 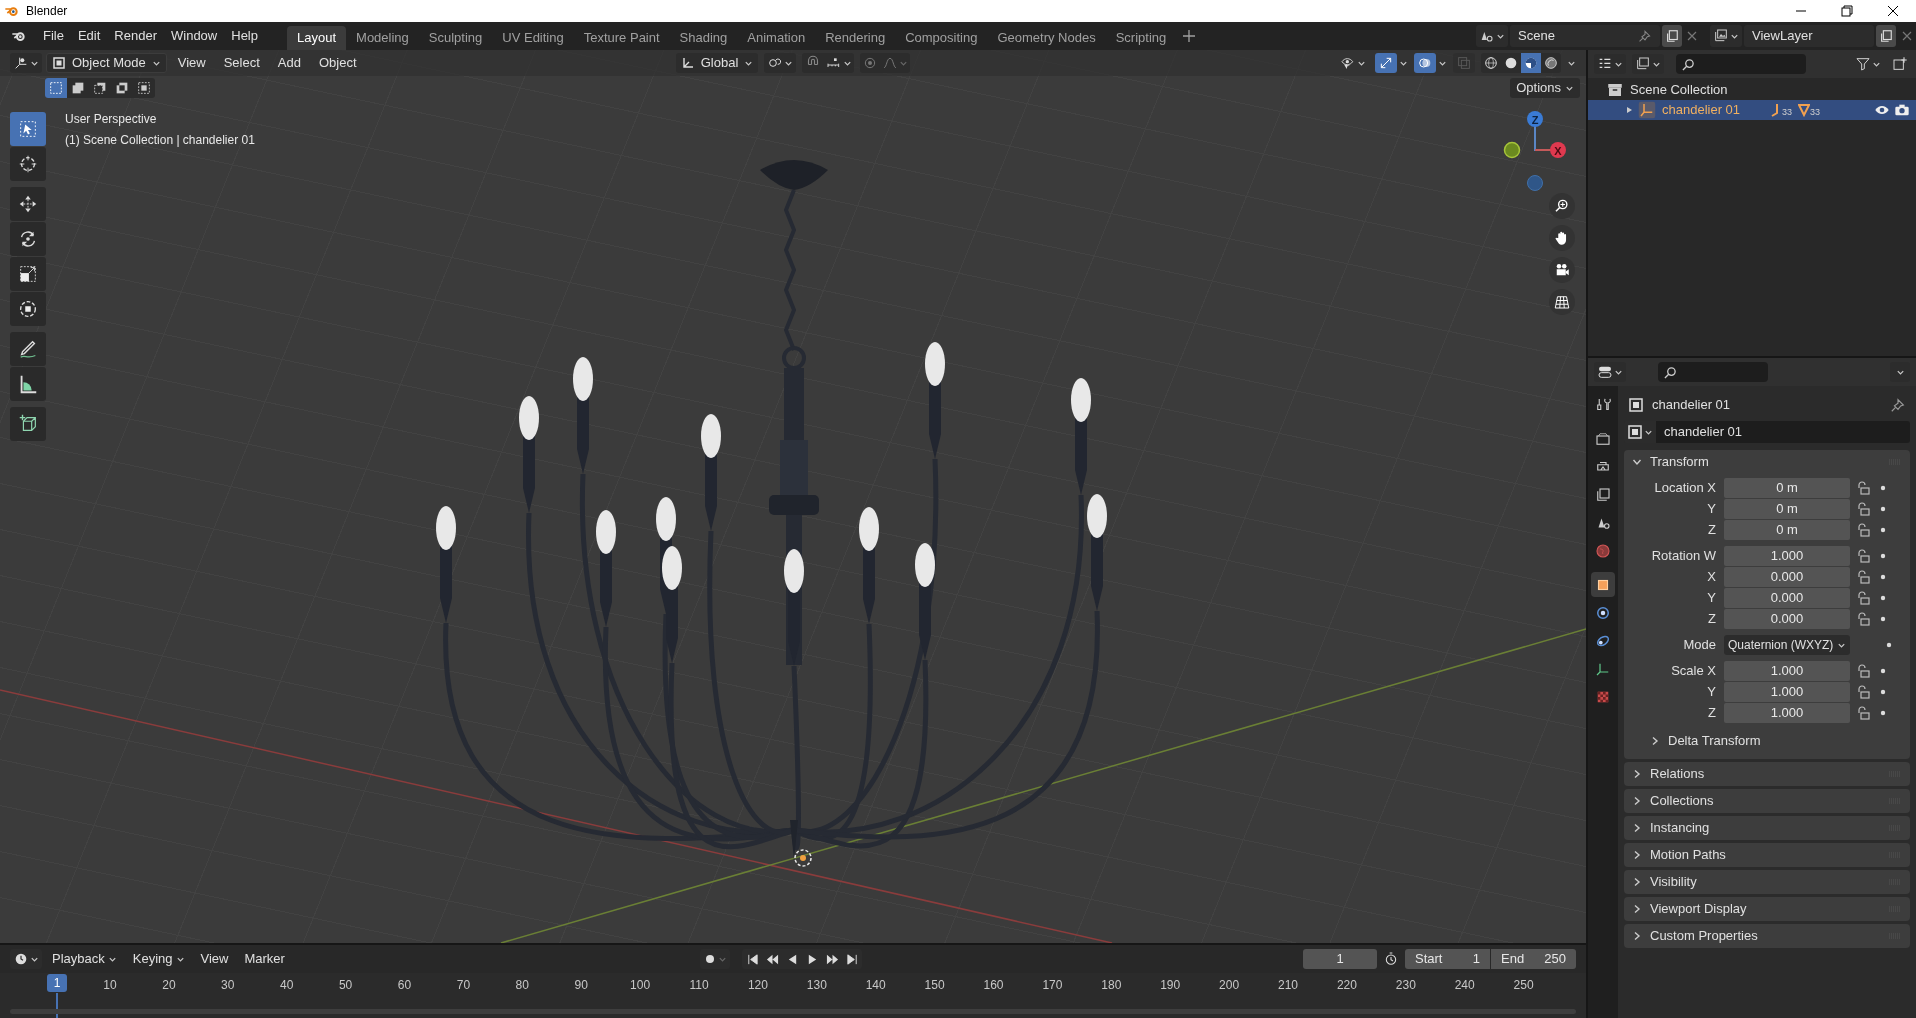 I want to click on object-name-field: chandelier 01, so click(x=1783, y=432).